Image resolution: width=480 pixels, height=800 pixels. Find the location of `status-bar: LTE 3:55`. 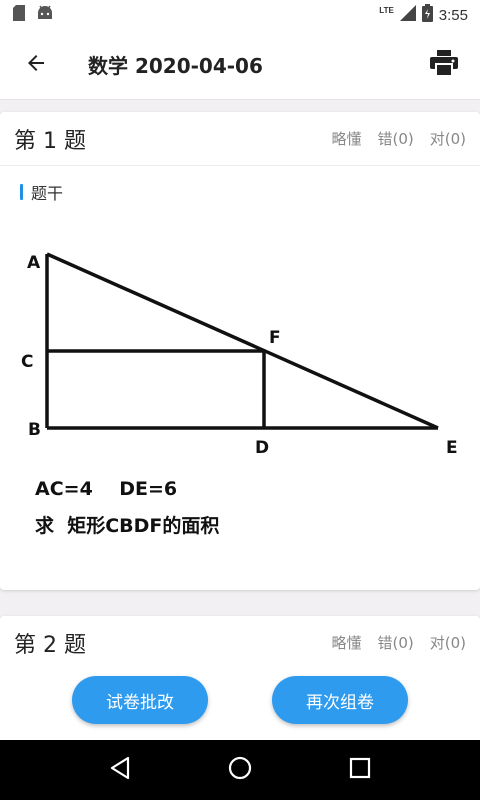

status-bar: LTE 3:55 is located at coordinates (240, 15).